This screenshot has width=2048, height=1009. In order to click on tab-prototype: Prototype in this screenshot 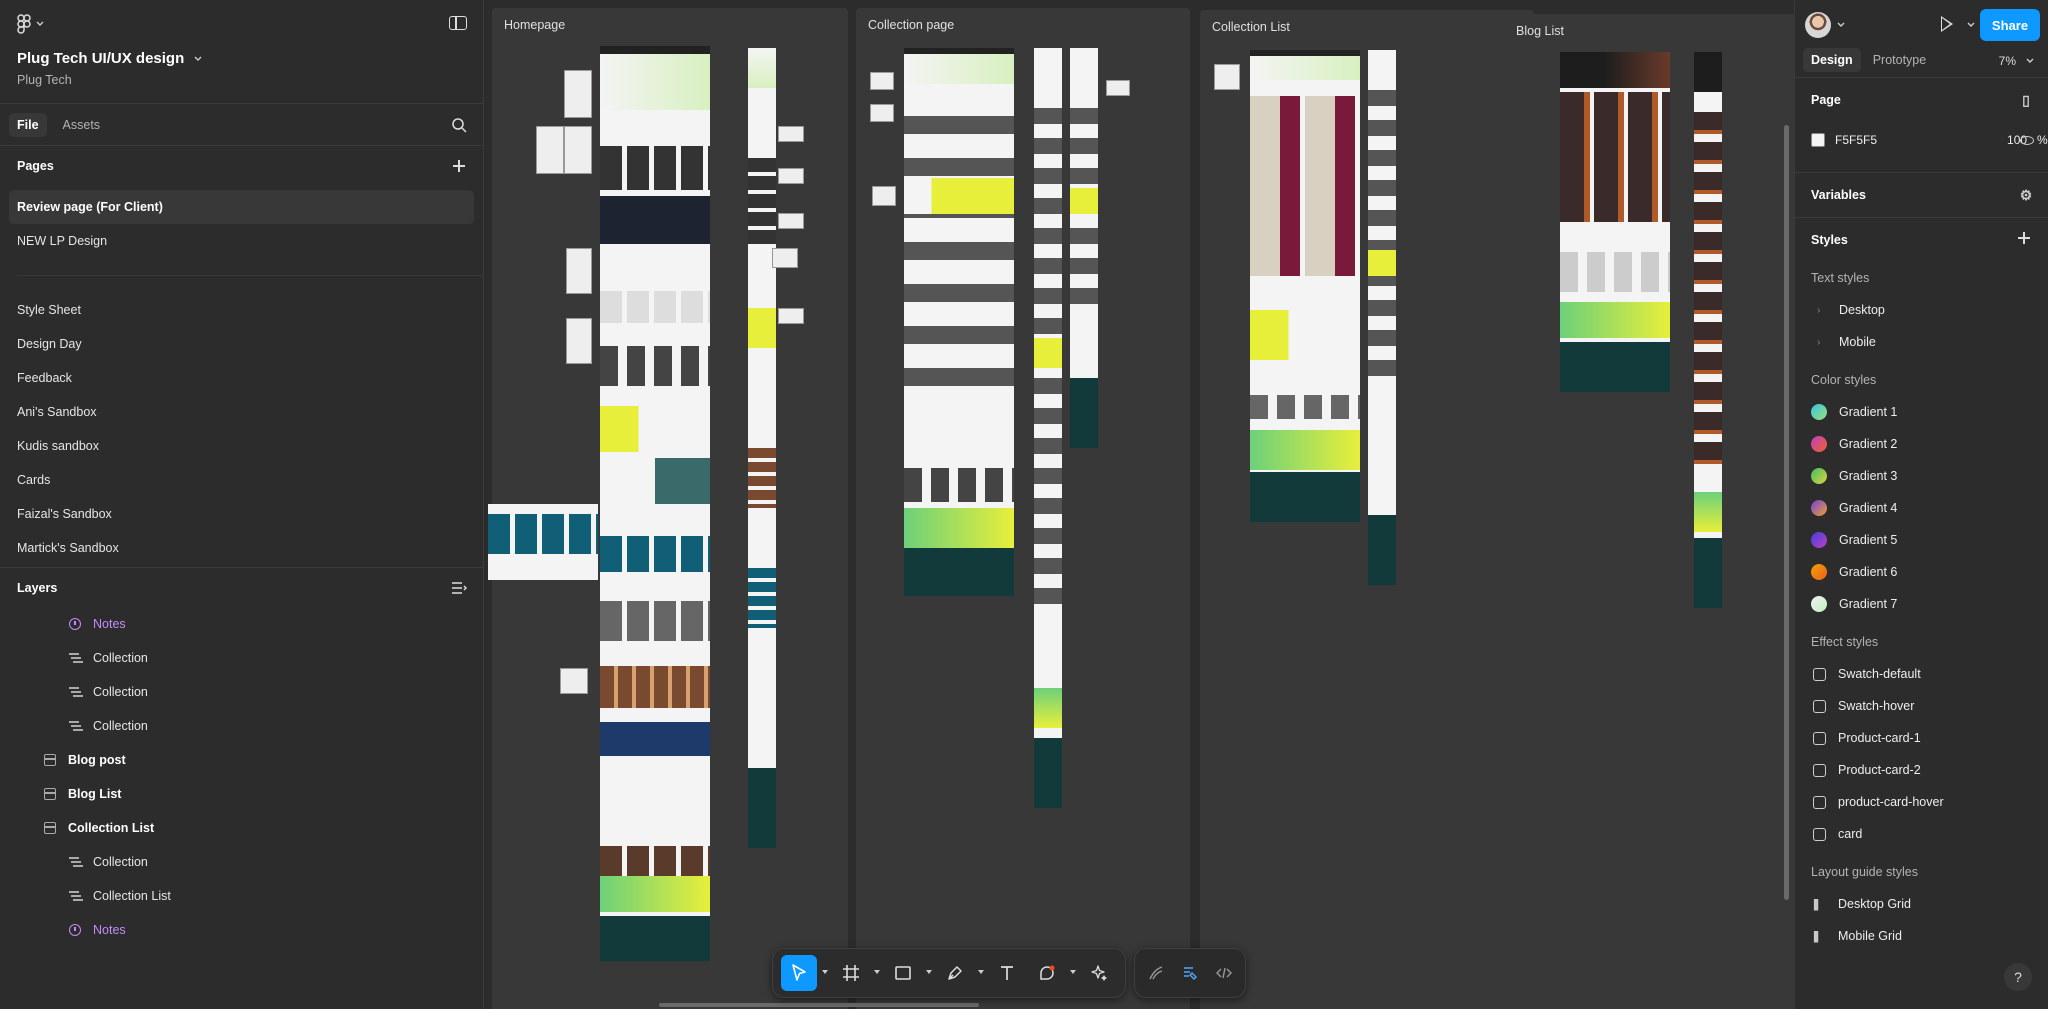, I will do `click(1900, 60)`.